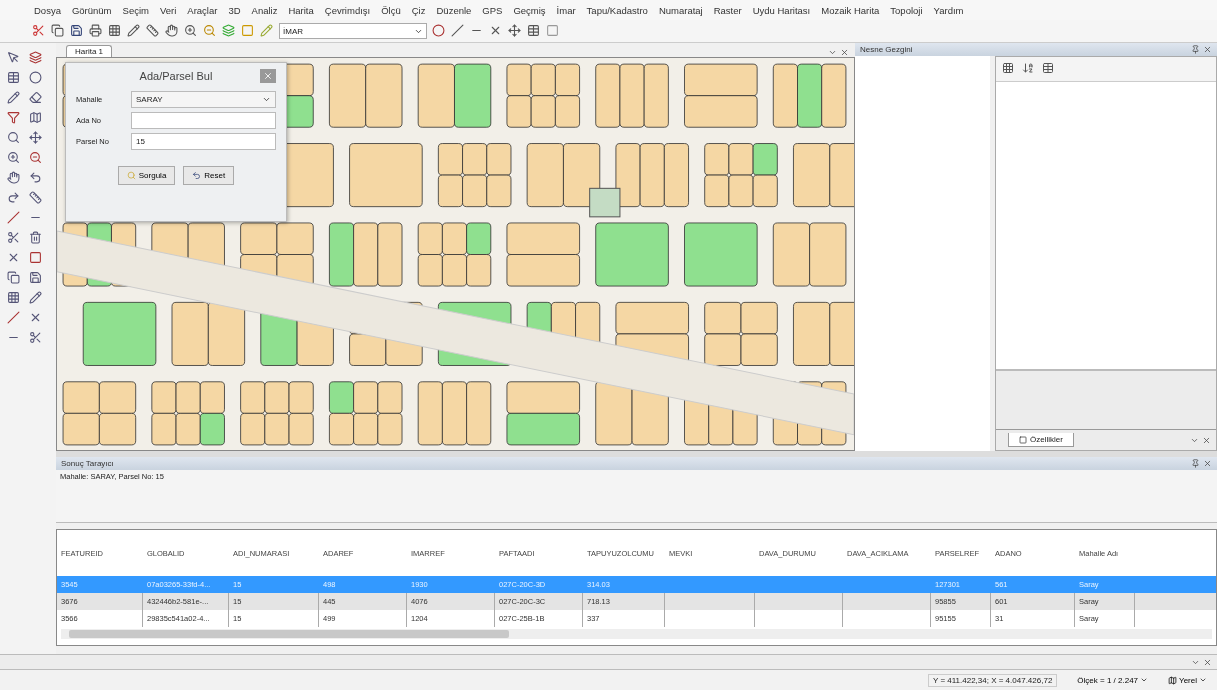 The width and height of the screenshot is (1217, 690). What do you see at coordinates (850, 10) in the screenshot?
I see `menu-item: Mozaik Harita` at bounding box center [850, 10].